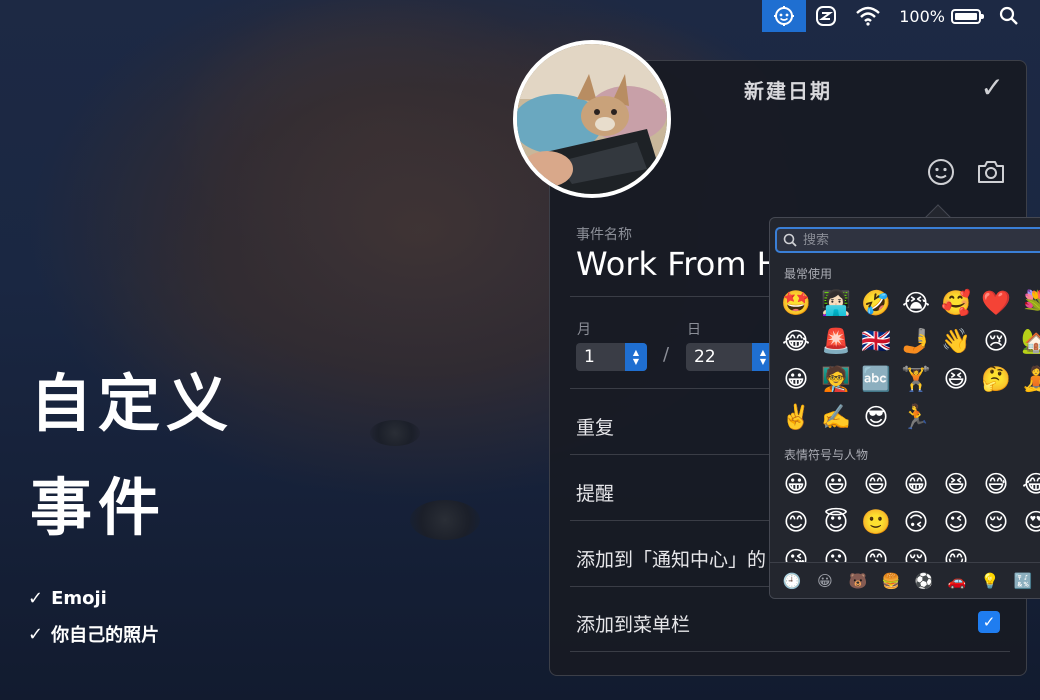  Describe the element at coordinates (922, 16) in the screenshot. I see `battery-percent: 100%` at that location.